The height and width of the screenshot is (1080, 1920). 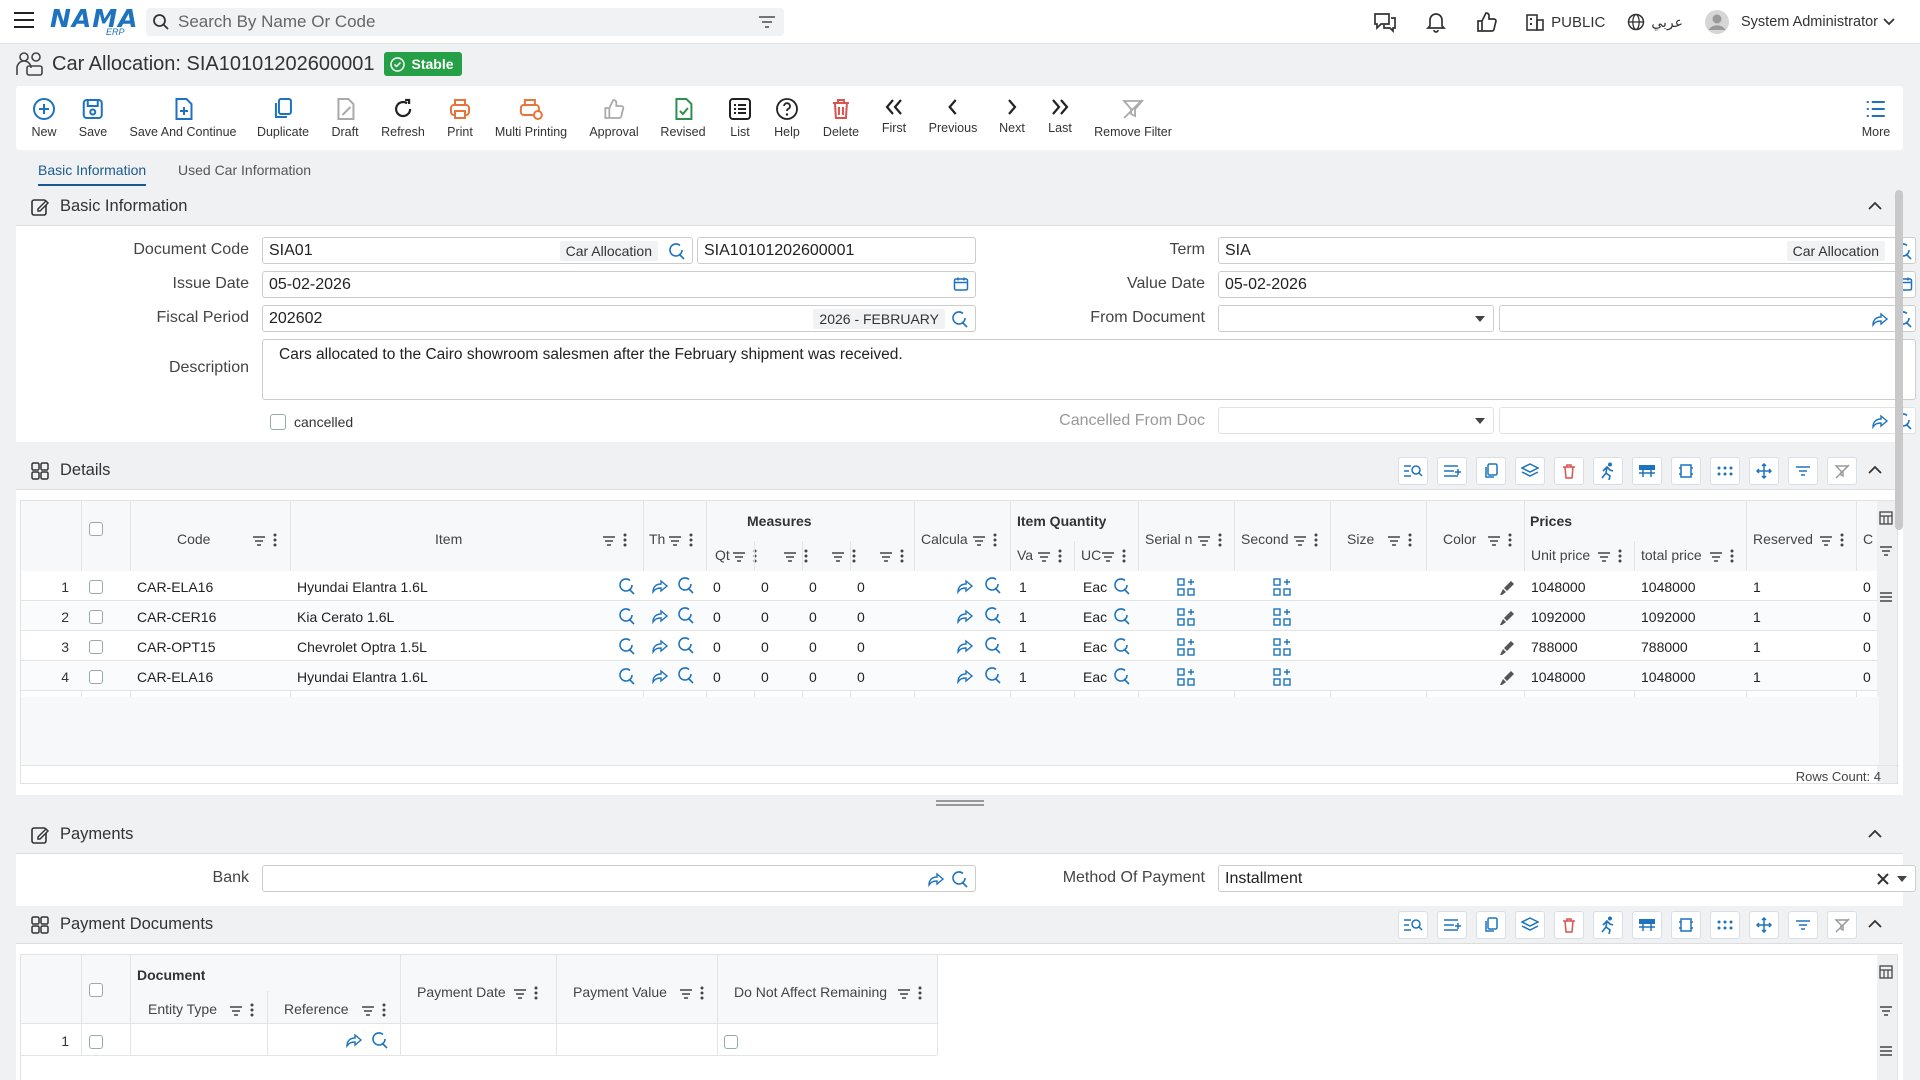 I want to click on grid-layers-tool, so click(x=1530, y=925).